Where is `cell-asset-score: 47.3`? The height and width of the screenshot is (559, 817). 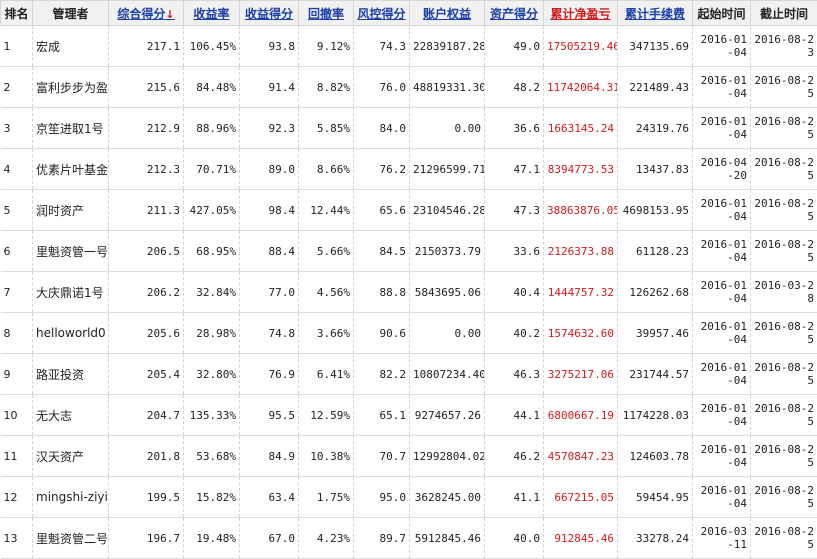
cell-asset-score: 47.3 is located at coordinates (514, 210).